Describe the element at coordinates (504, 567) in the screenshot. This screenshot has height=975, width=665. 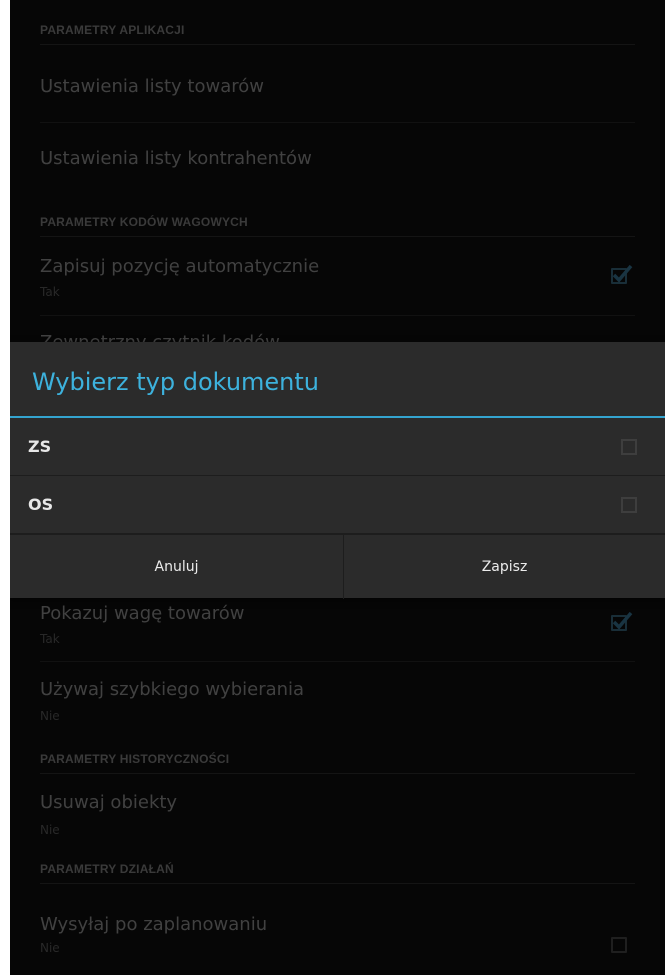
I see `save-button: Zapisz` at that location.